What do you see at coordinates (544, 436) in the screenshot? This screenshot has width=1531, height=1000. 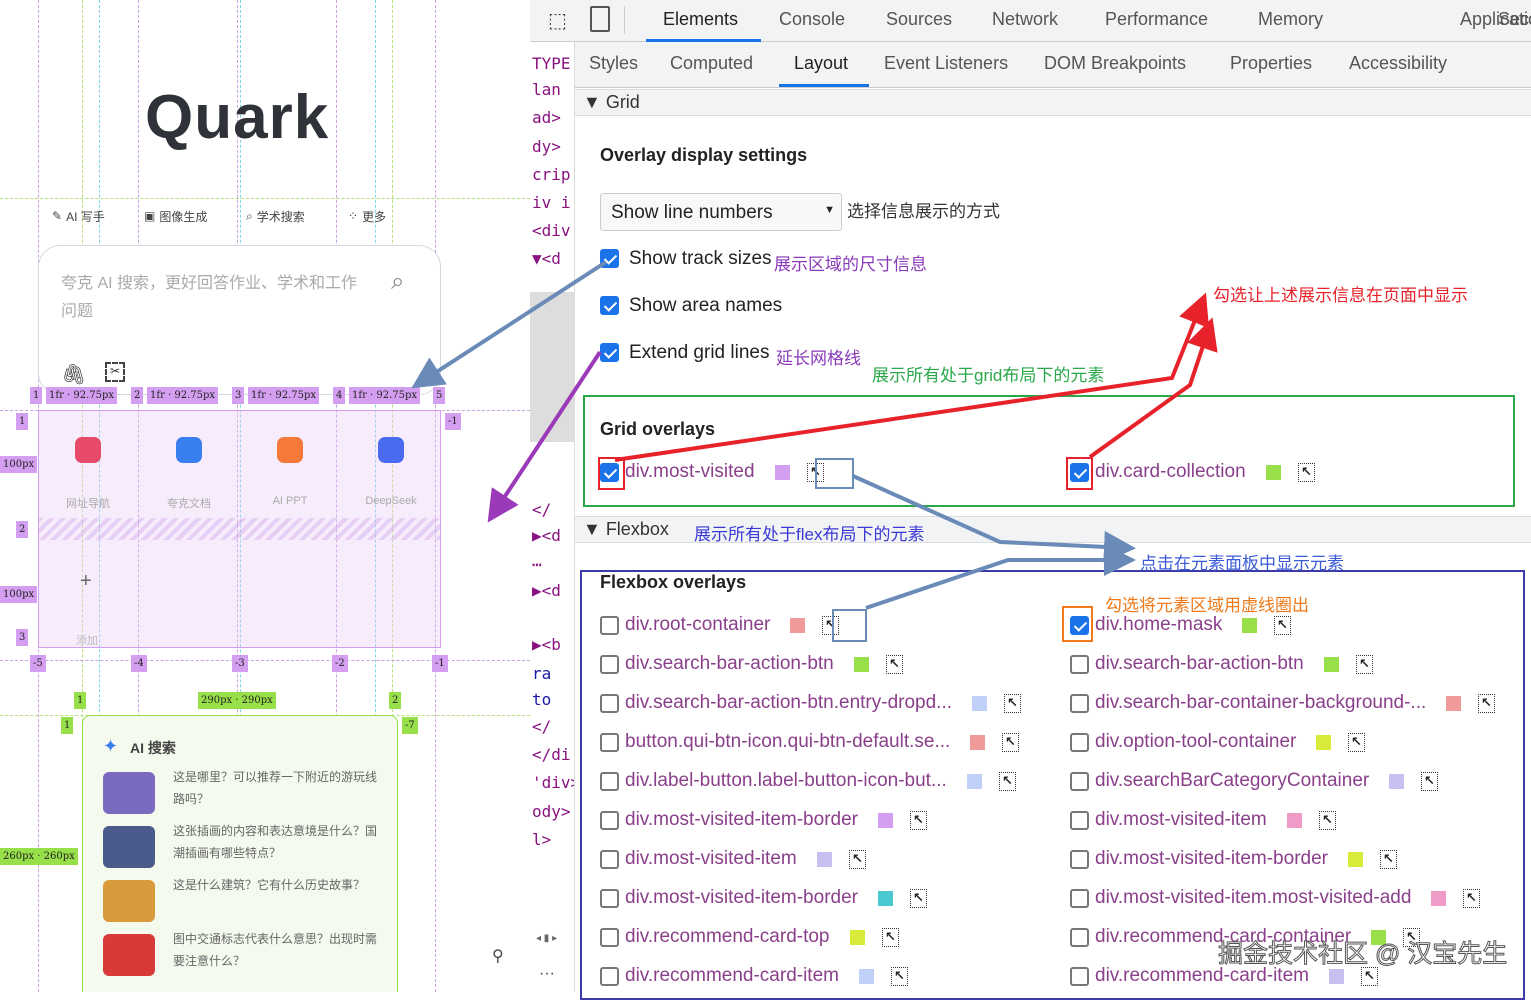 I see `arrow-extend-lines` at bounding box center [544, 436].